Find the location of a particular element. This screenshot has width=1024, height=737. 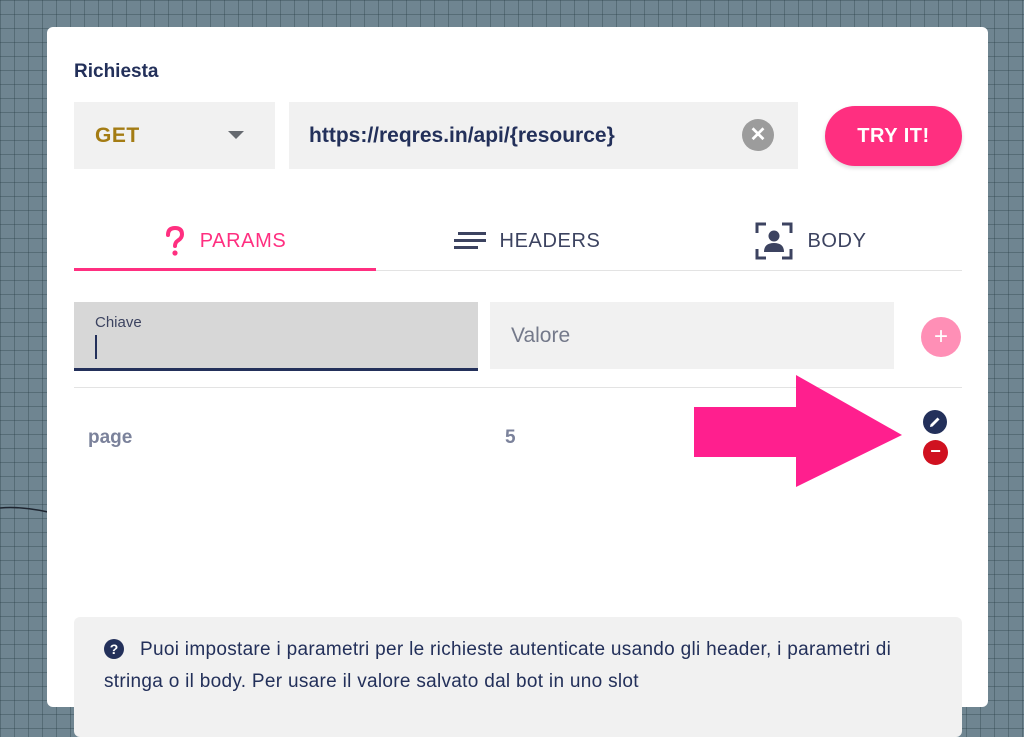

annotation-arrow is located at coordinates (798, 431).